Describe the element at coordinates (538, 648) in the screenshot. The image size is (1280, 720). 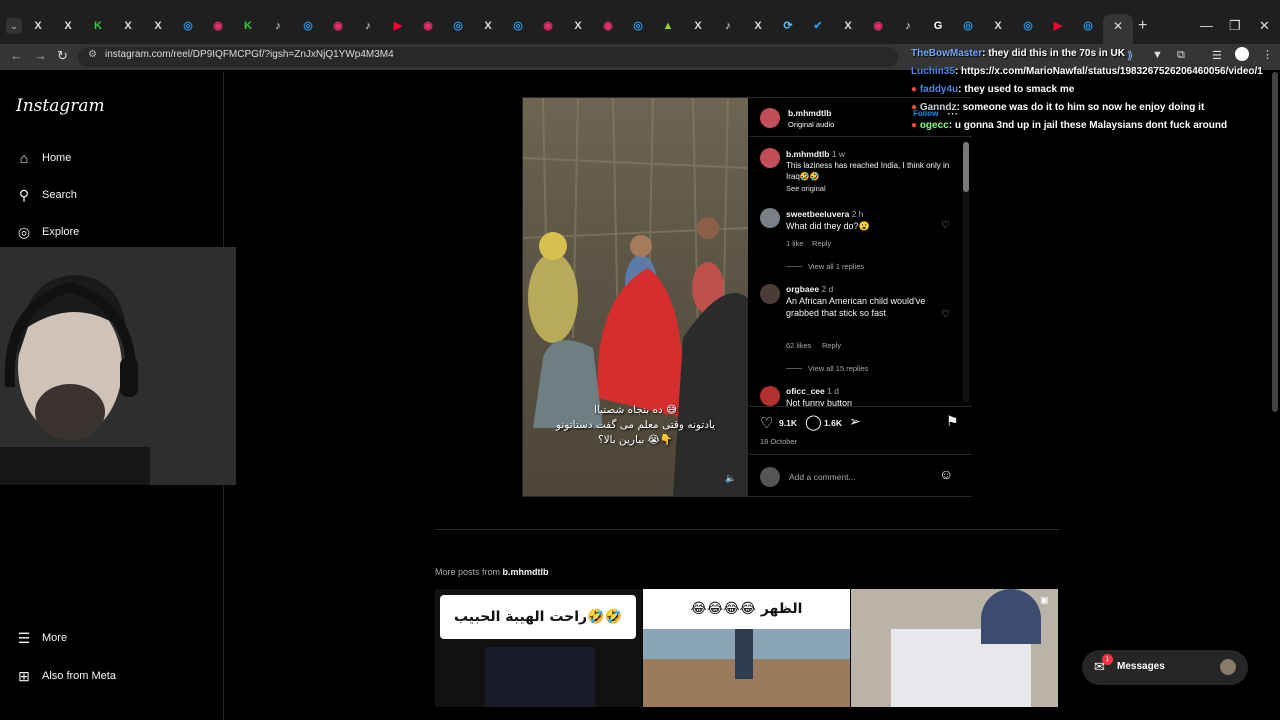
I see `post-thumbnail: راحت الهیبة الحبیب🤣🤣 ▣` at that location.